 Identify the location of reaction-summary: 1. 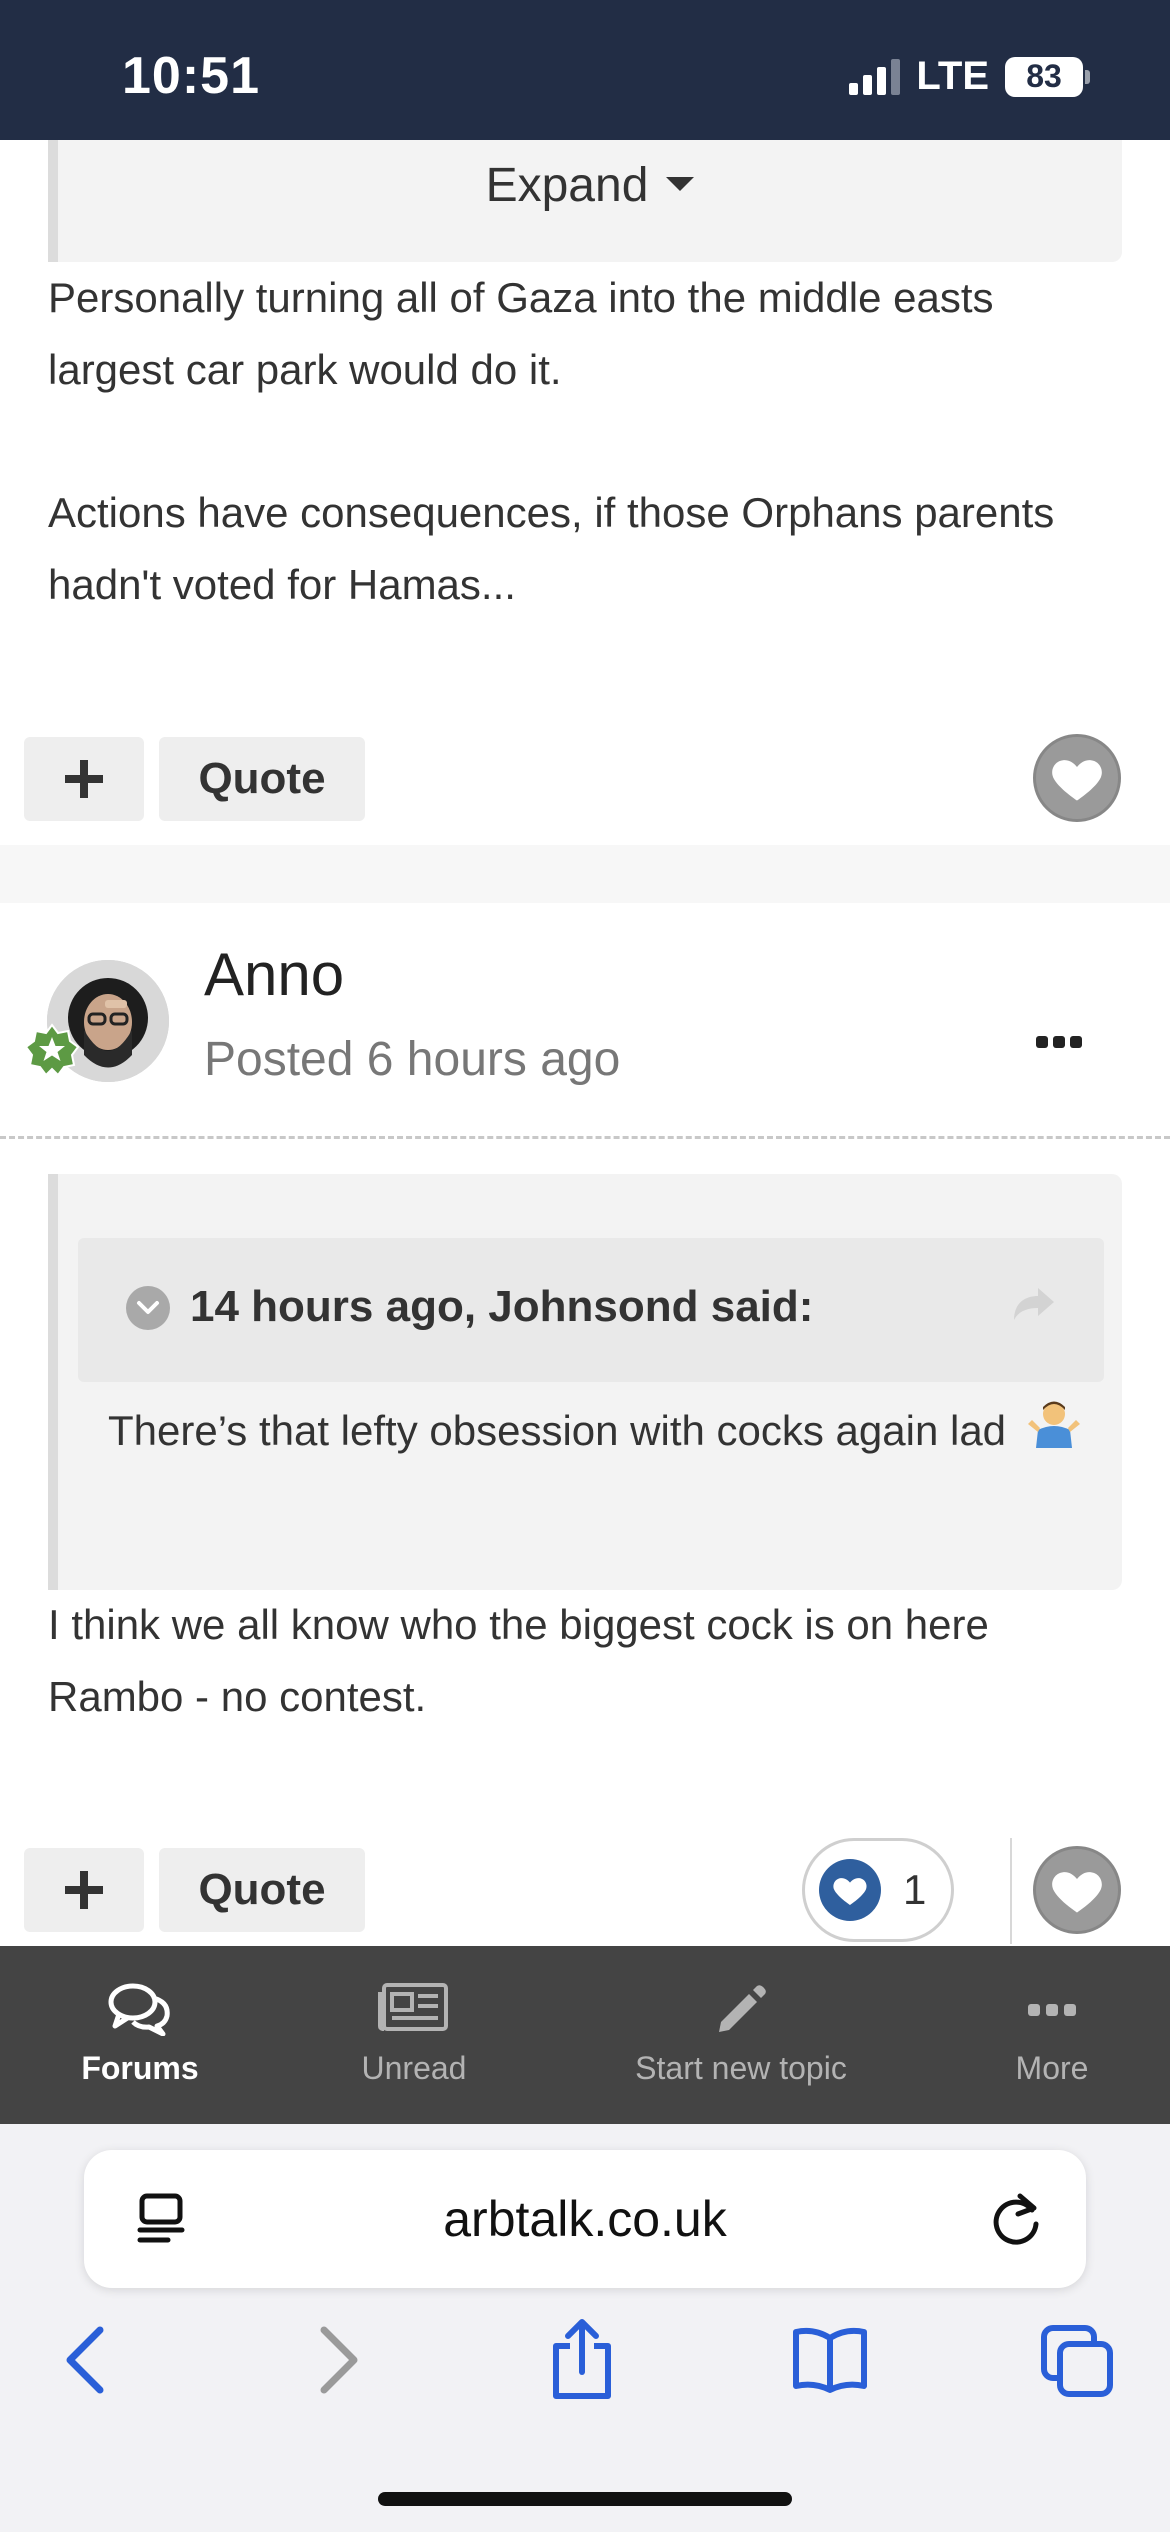
(878, 1890).